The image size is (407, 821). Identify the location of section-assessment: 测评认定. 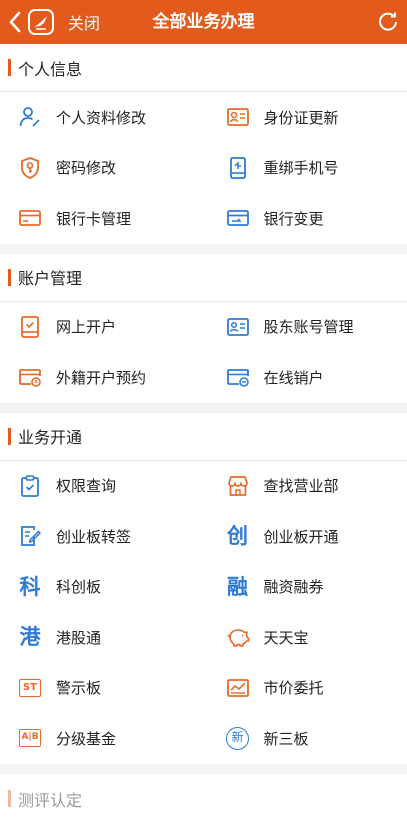
(203, 797).